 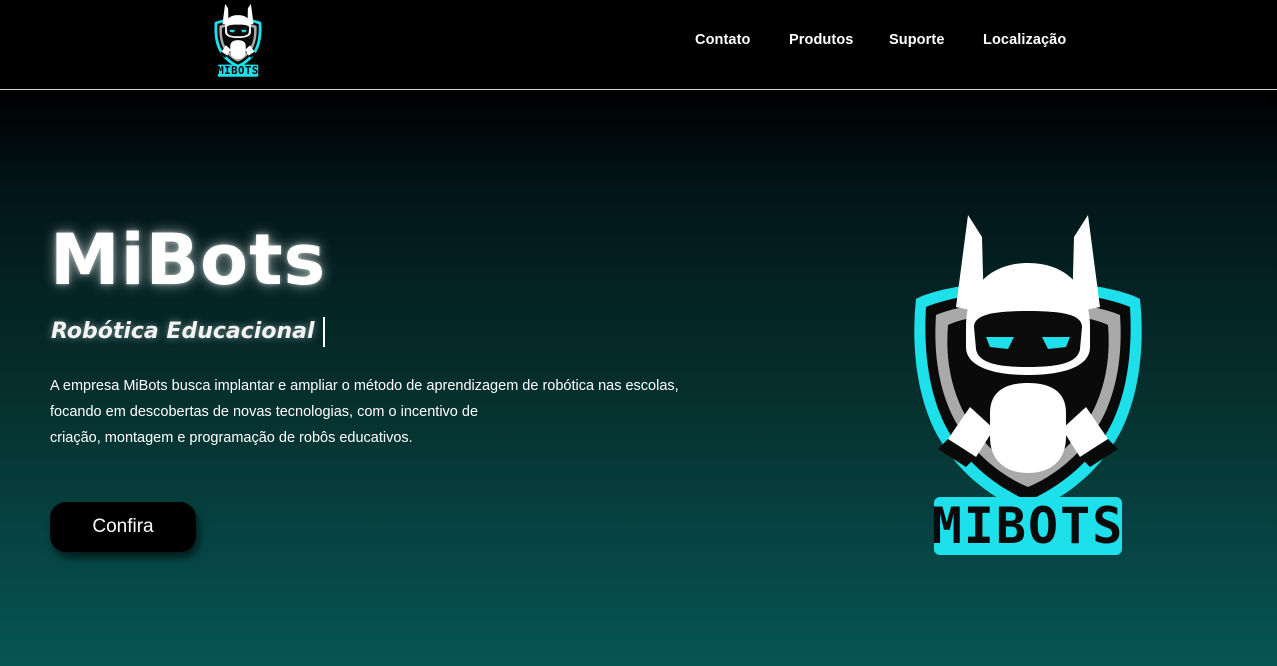 What do you see at coordinates (188, 332) in the screenshot?
I see `hero-subtitle: Robótica Educacional` at bounding box center [188, 332].